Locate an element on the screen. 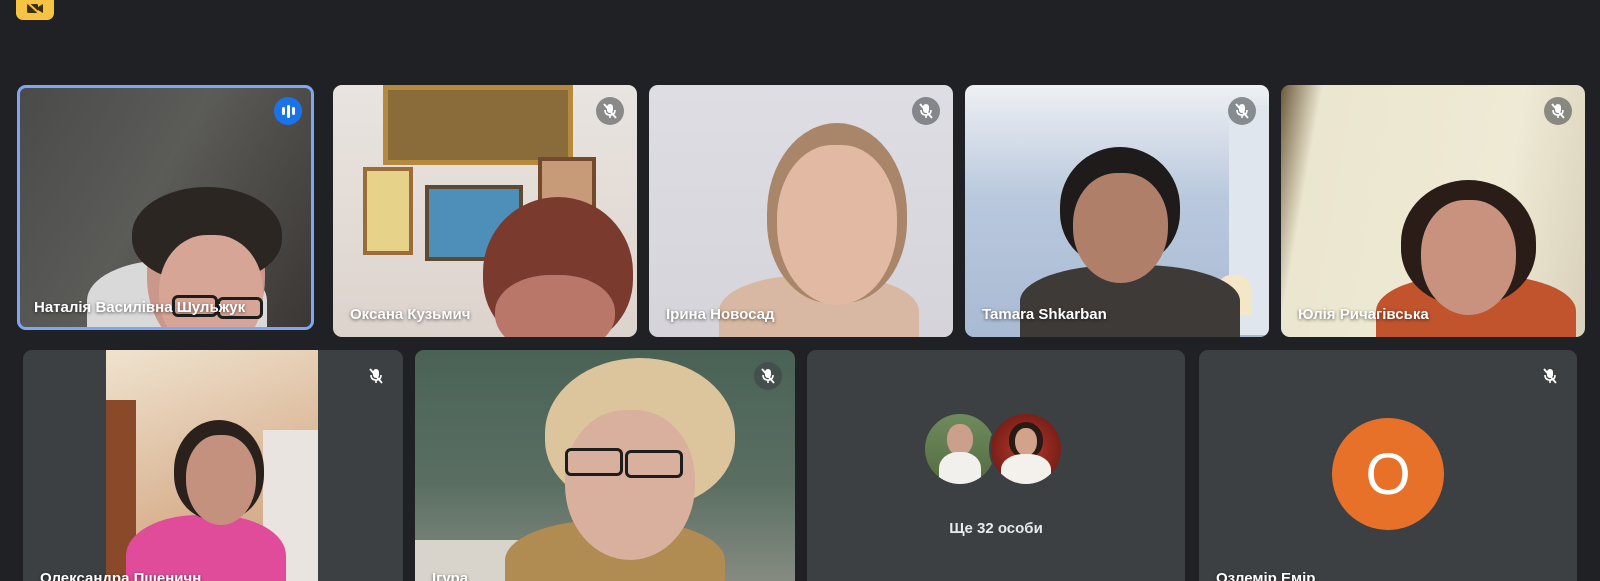  participant-tile: Оксана Кузьмич is located at coordinates (485, 211).